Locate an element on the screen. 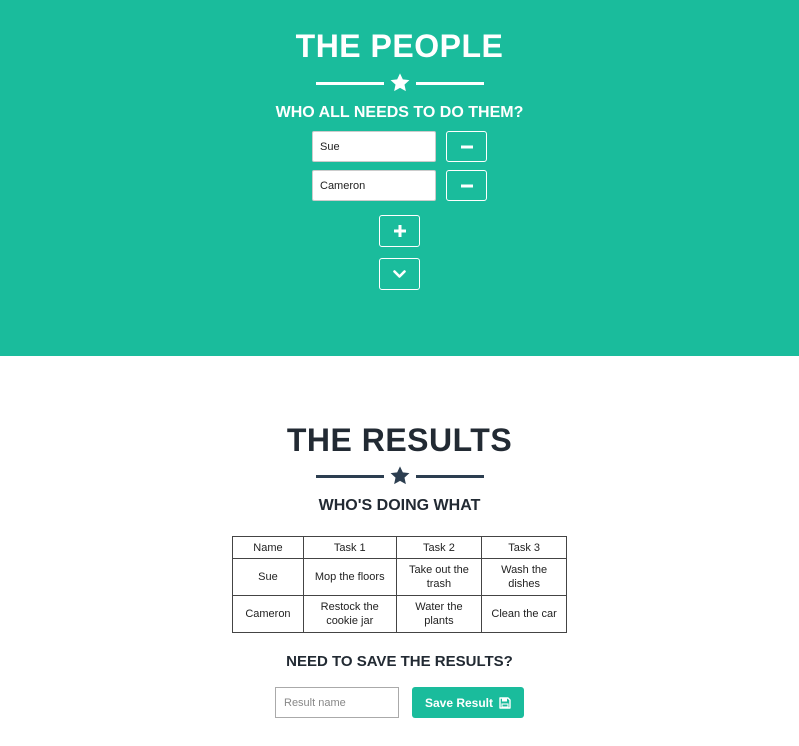 This screenshot has width=799, height=746. table-cell-name: Sue is located at coordinates (268, 577).